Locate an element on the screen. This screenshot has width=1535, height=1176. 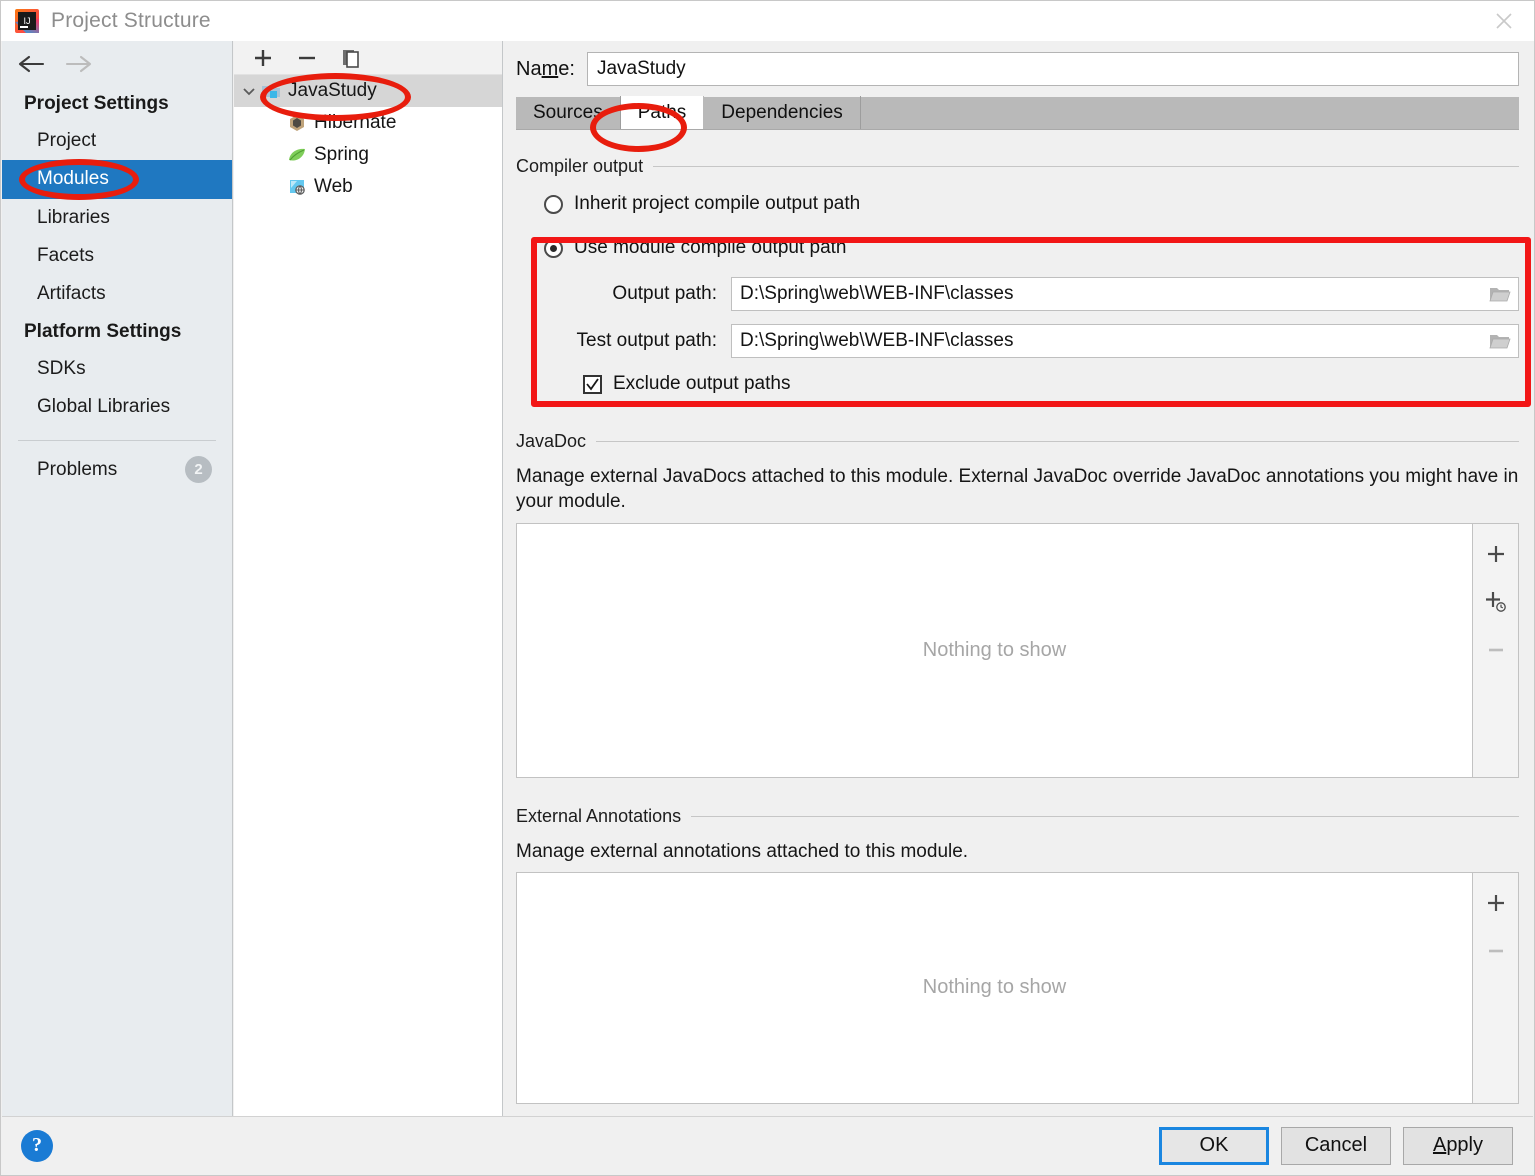
intellij-idea-logo-icon: IJ is located at coordinates (27, 21).